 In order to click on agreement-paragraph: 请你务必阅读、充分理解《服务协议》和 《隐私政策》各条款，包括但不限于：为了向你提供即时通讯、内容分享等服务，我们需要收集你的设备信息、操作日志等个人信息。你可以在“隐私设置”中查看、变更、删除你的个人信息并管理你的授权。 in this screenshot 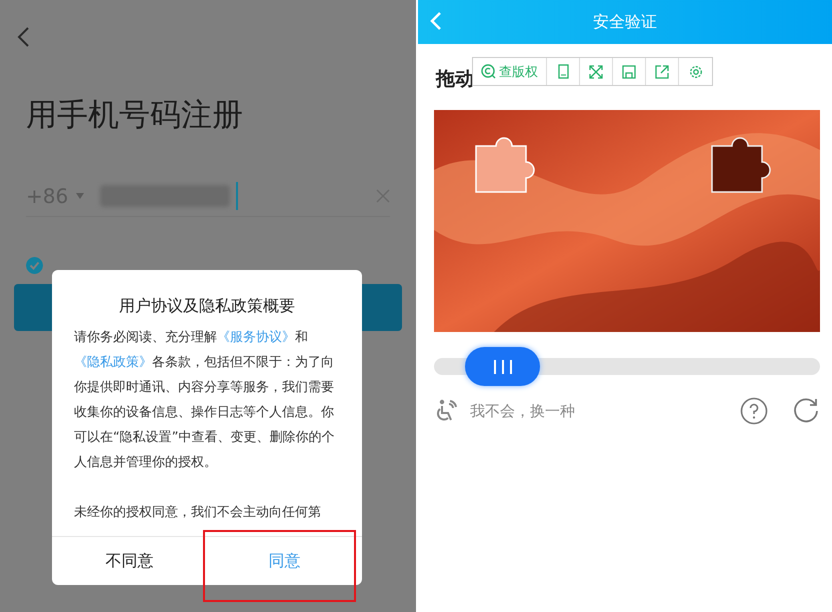, I will do `click(205, 400)`.